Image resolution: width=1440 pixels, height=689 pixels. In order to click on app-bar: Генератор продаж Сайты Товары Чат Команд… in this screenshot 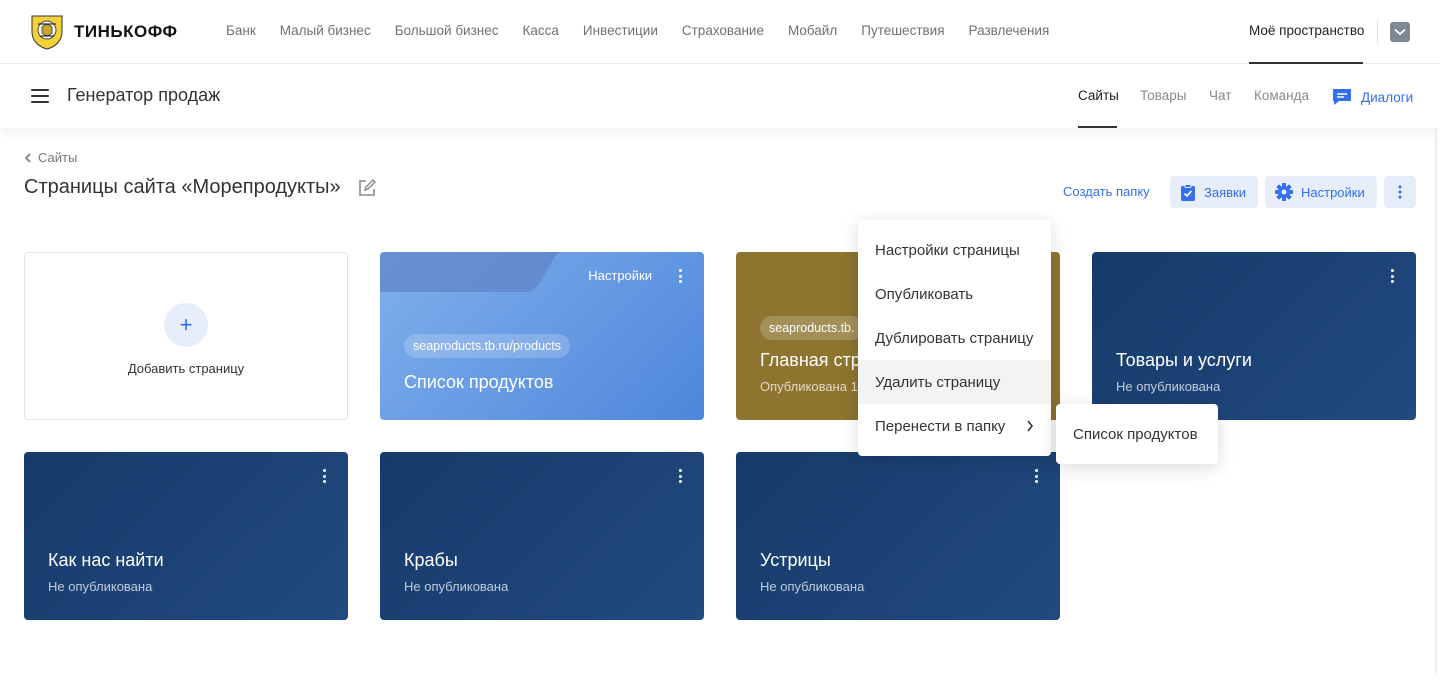, I will do `click(720, 96)`.